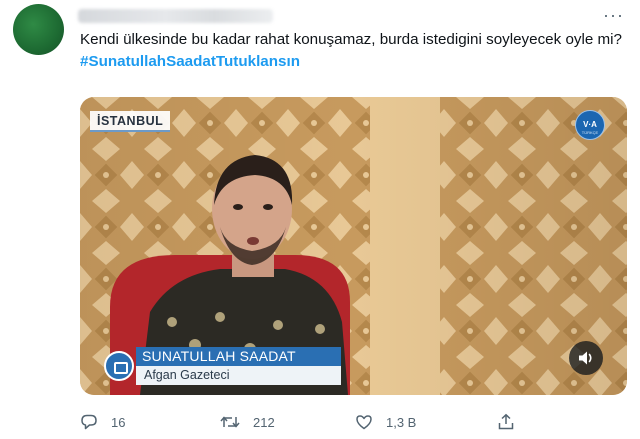  Describe the element at coordinates (247, 422) in the screenshot. I see `retweet-button: 212` at that location.